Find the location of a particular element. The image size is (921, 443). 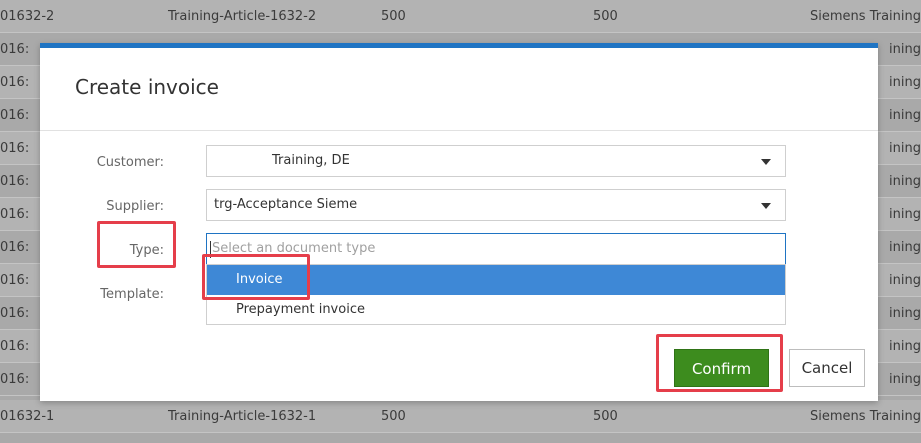

highlight-confirm-button is located at coordinates (719, 363).